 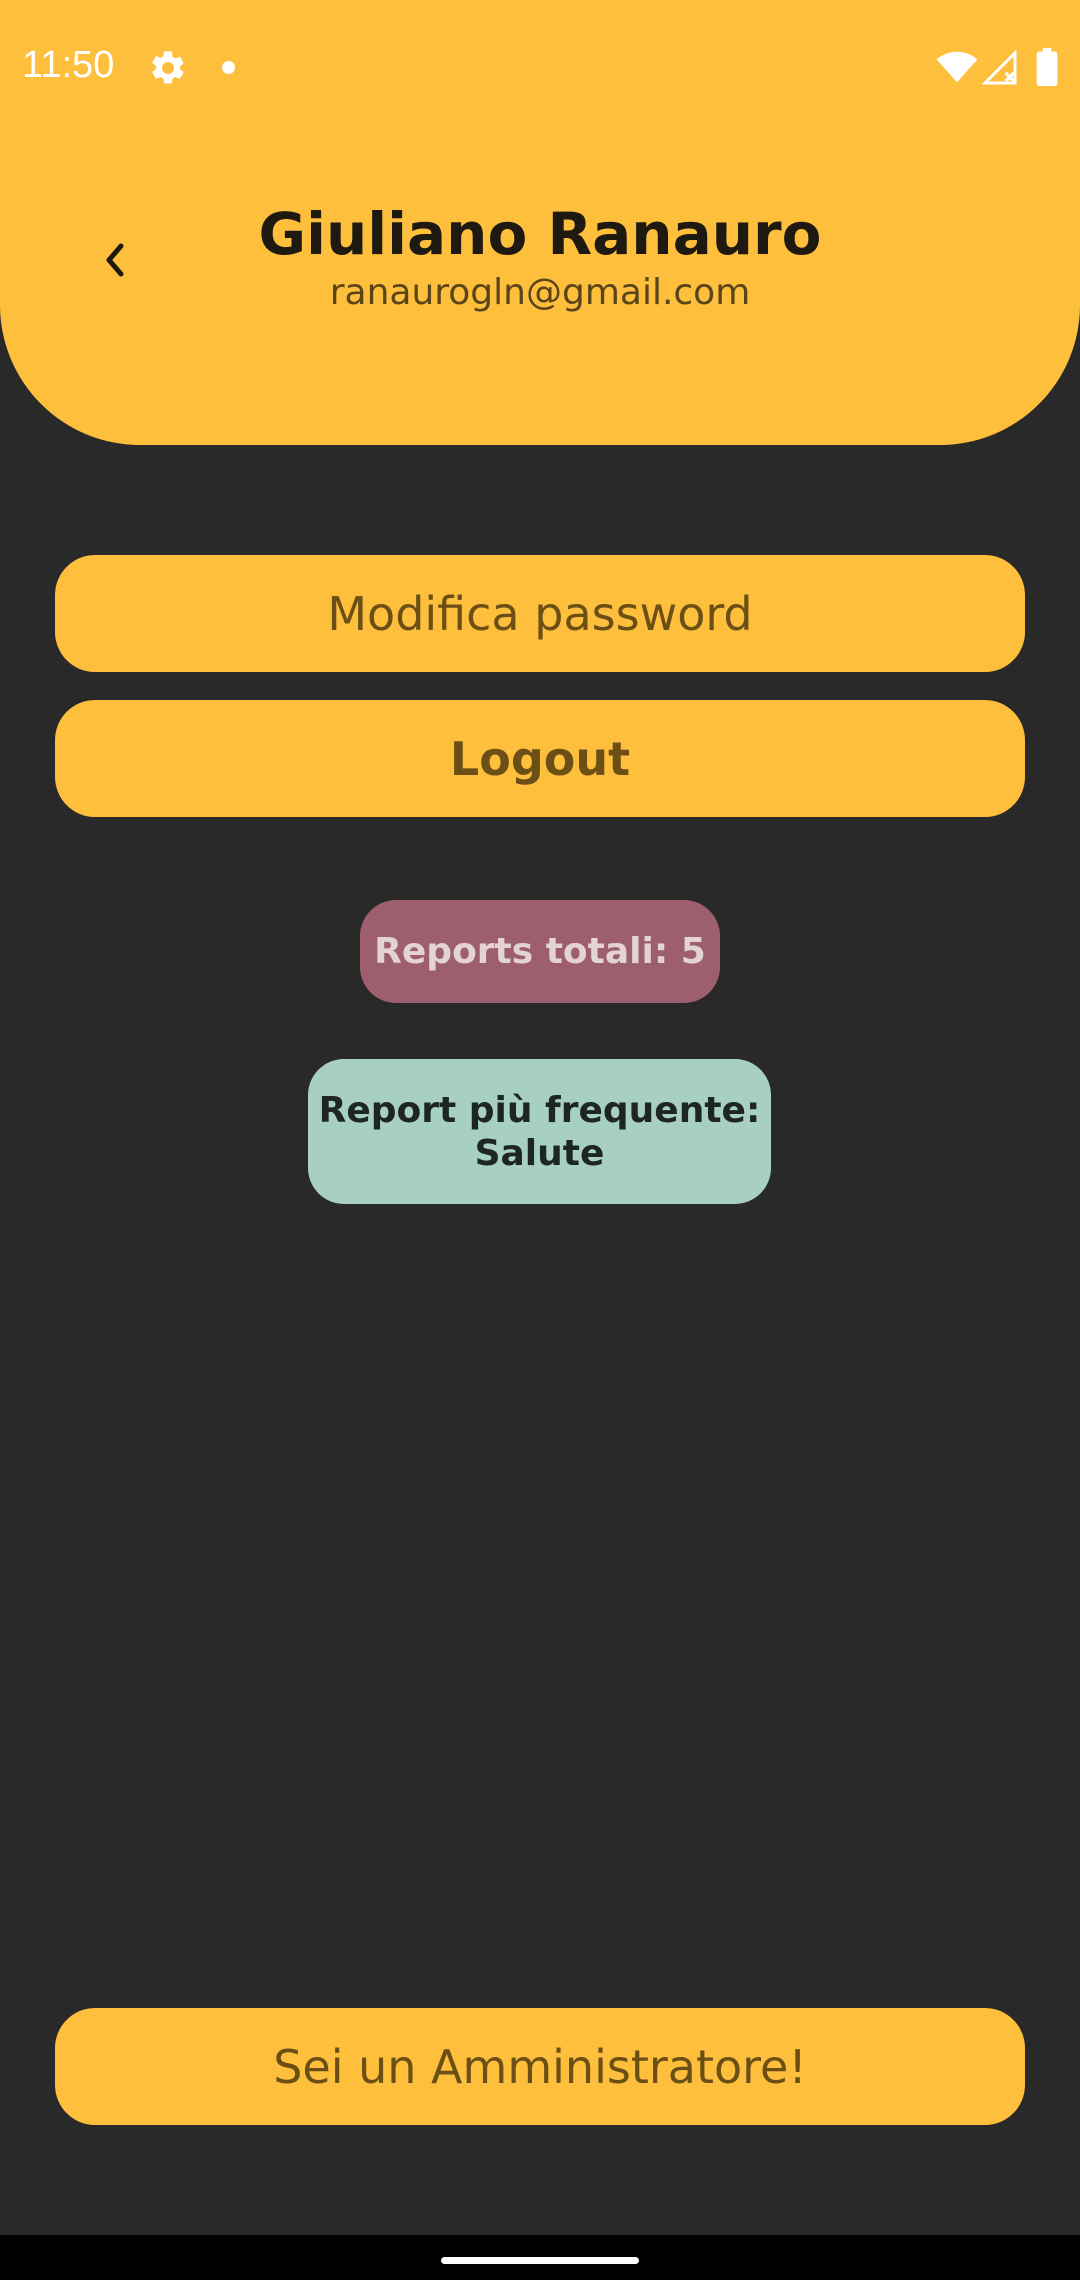 I want to click on most-frequent-report-badge: Report più frequente: Salute, so click(x=539, y=1131).